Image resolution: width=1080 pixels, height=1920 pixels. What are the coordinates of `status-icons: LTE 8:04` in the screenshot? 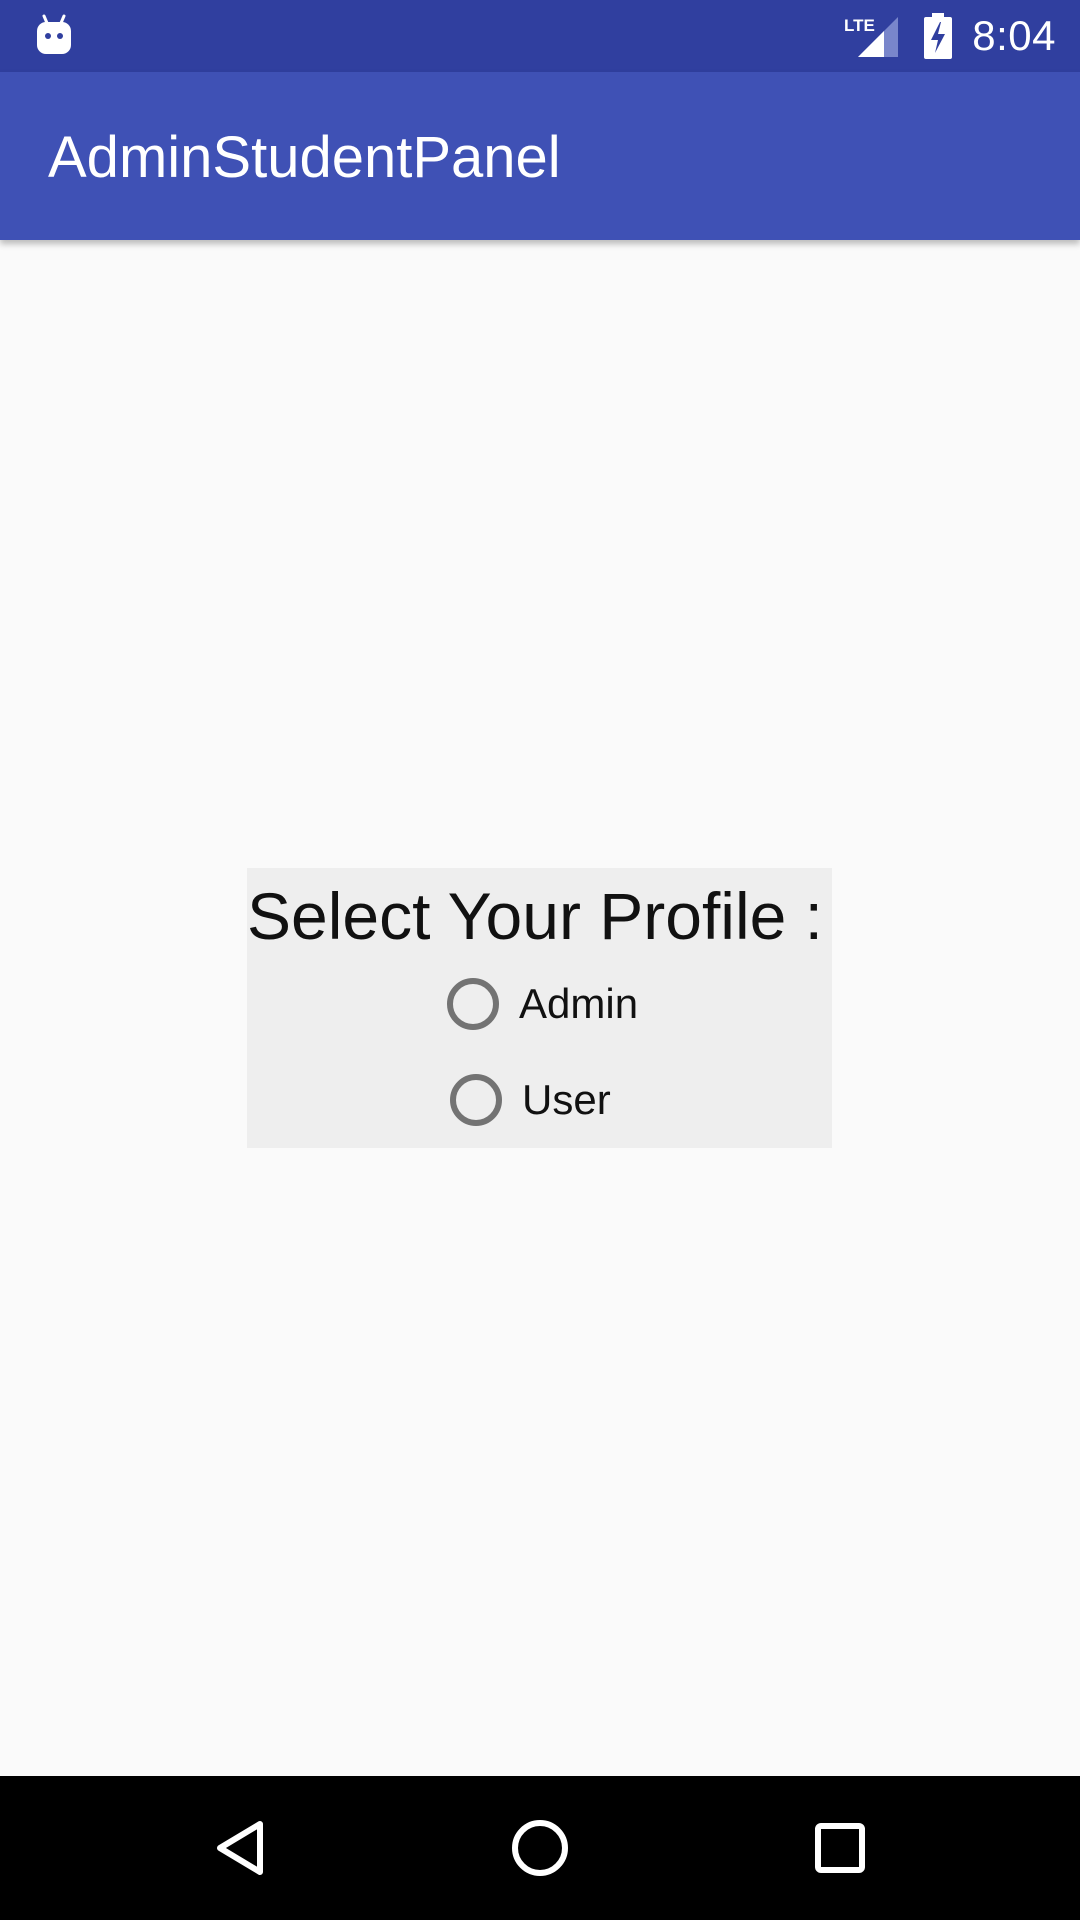 It's located at (950, 36).